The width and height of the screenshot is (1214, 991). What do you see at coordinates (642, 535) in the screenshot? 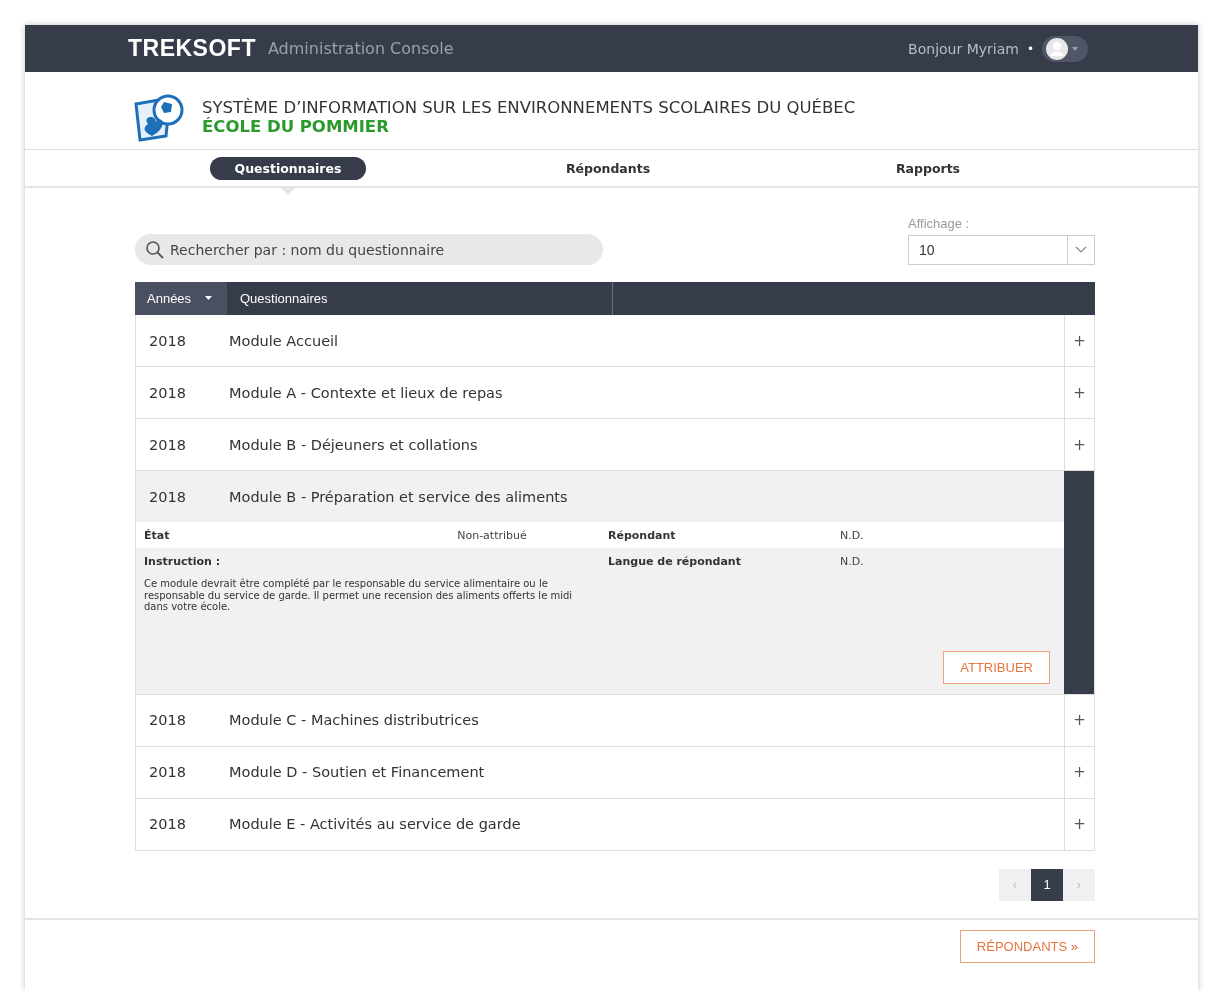
I see `field-label: Répondant` at bounding box center [642, 535].